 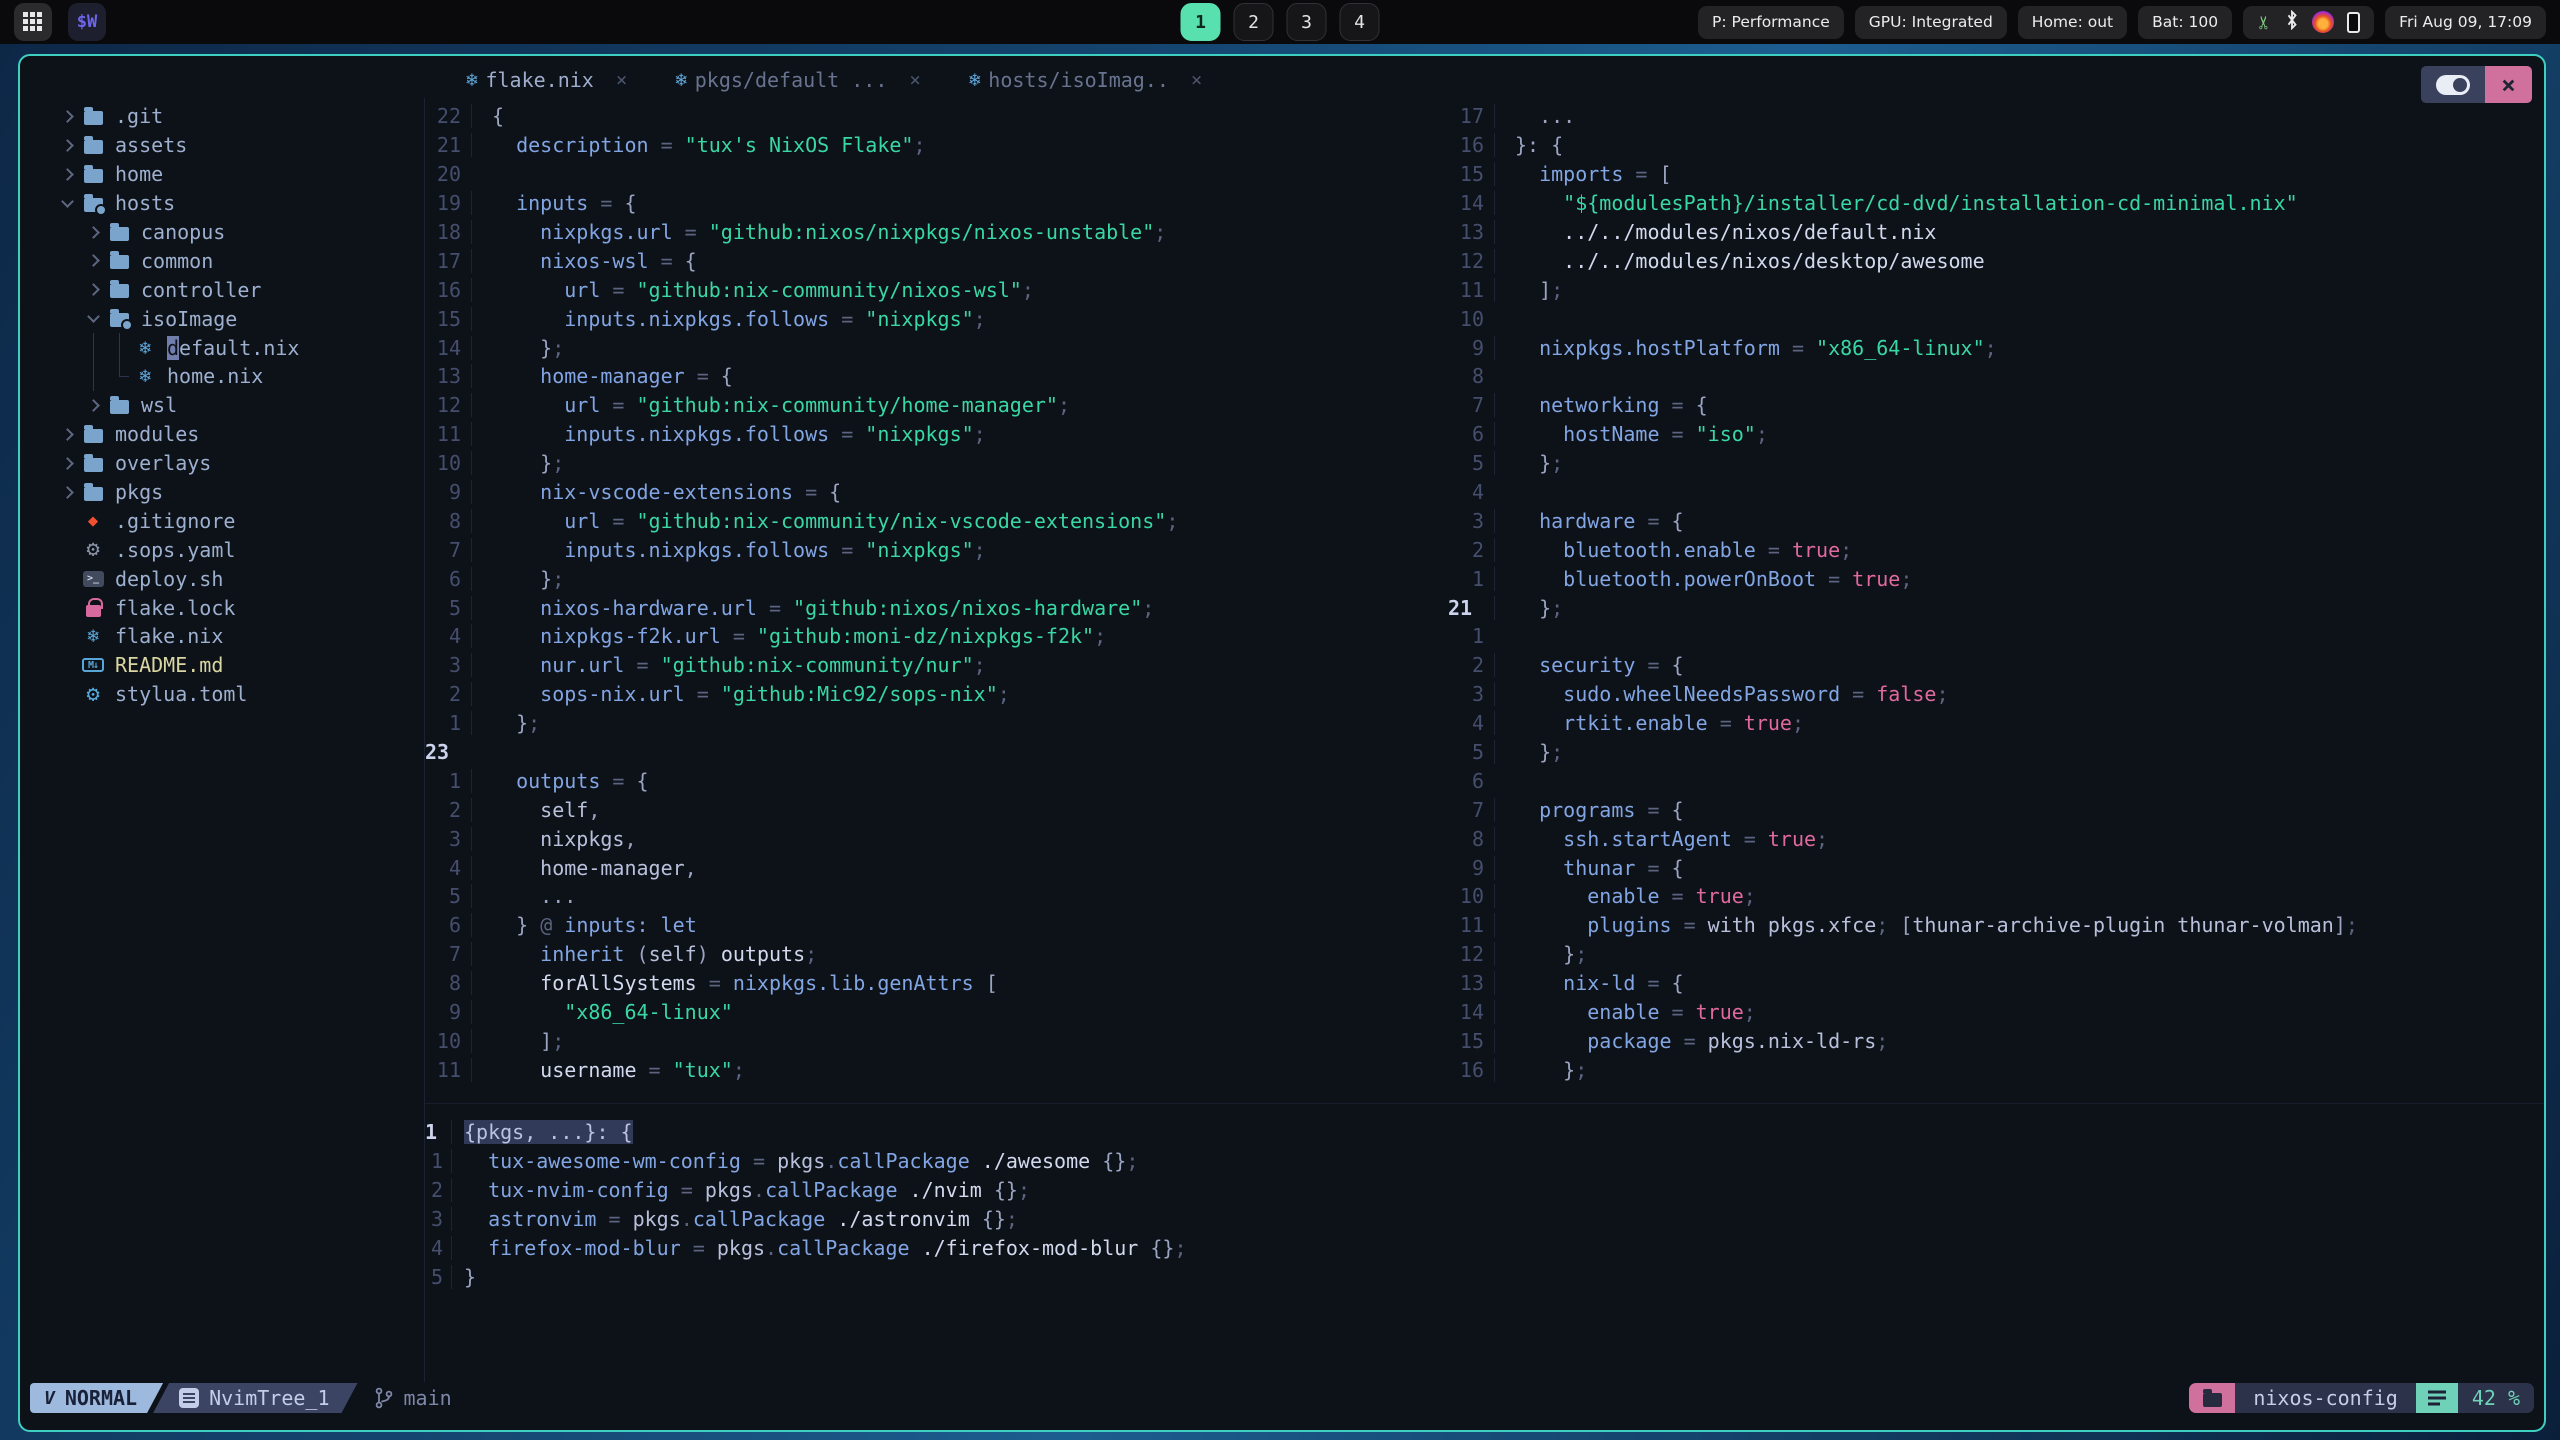 What do you see at coordinates (1996, 780) in the screenshot?
I see `code-line: 6` at bounding box center [1996, 780].